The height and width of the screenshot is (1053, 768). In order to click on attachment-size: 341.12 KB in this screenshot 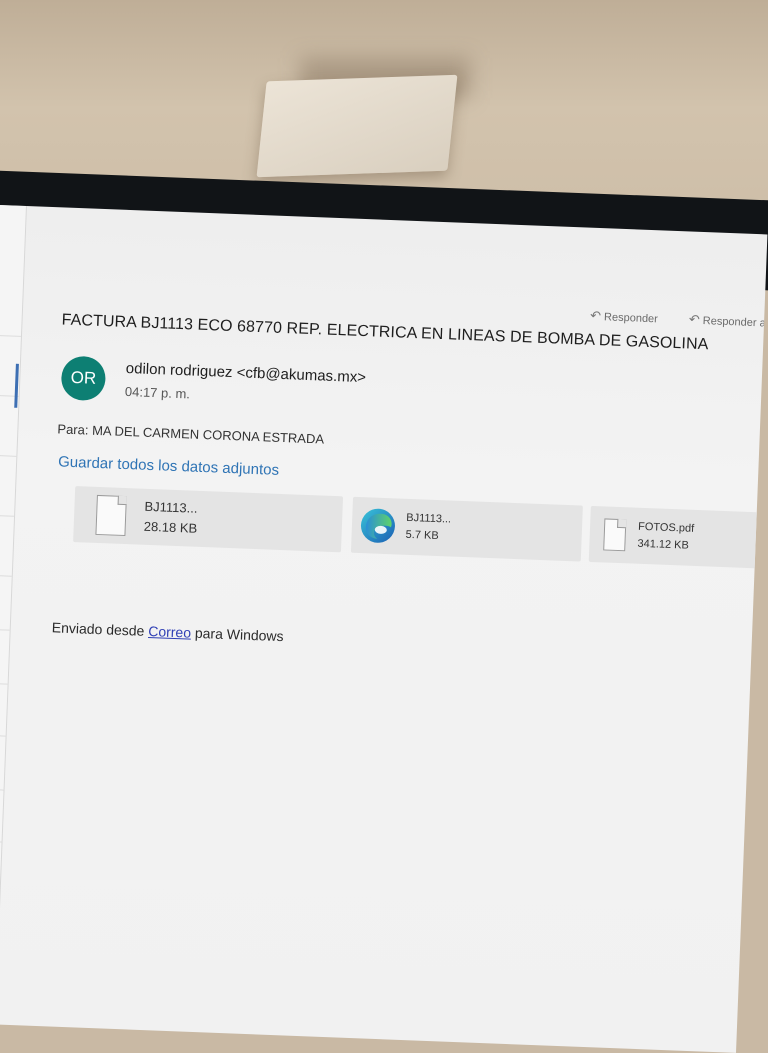, I will do `click(663, 544)`.